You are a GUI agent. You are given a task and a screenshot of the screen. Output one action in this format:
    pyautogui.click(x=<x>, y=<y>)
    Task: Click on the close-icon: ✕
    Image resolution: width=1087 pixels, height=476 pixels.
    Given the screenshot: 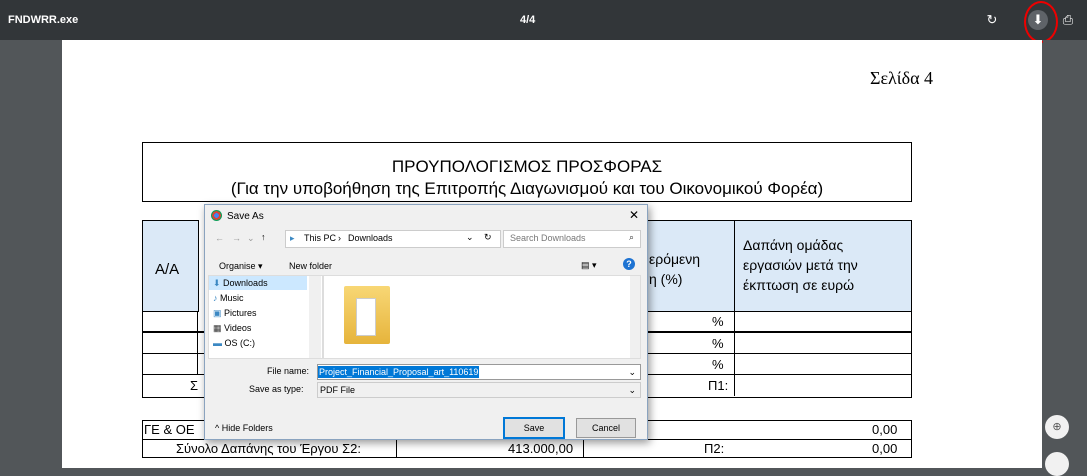 What is the action you would take?
    pyautogui.click(x=634, y=215)
    